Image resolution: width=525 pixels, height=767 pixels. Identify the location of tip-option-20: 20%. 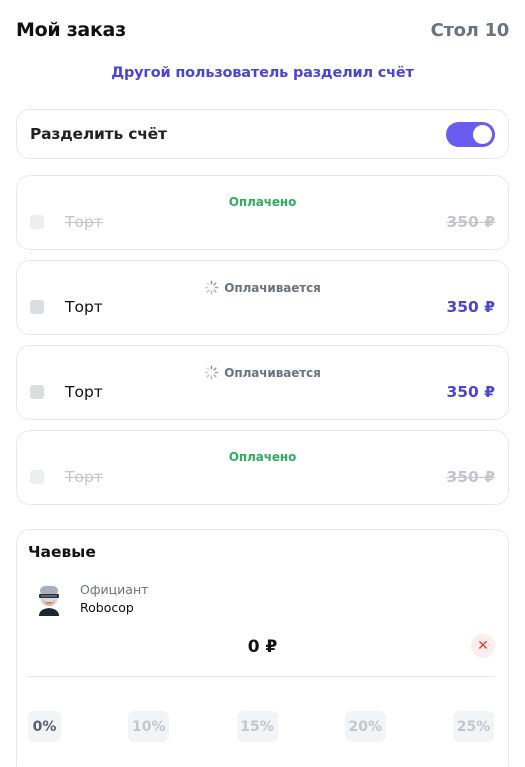
(365, 726).